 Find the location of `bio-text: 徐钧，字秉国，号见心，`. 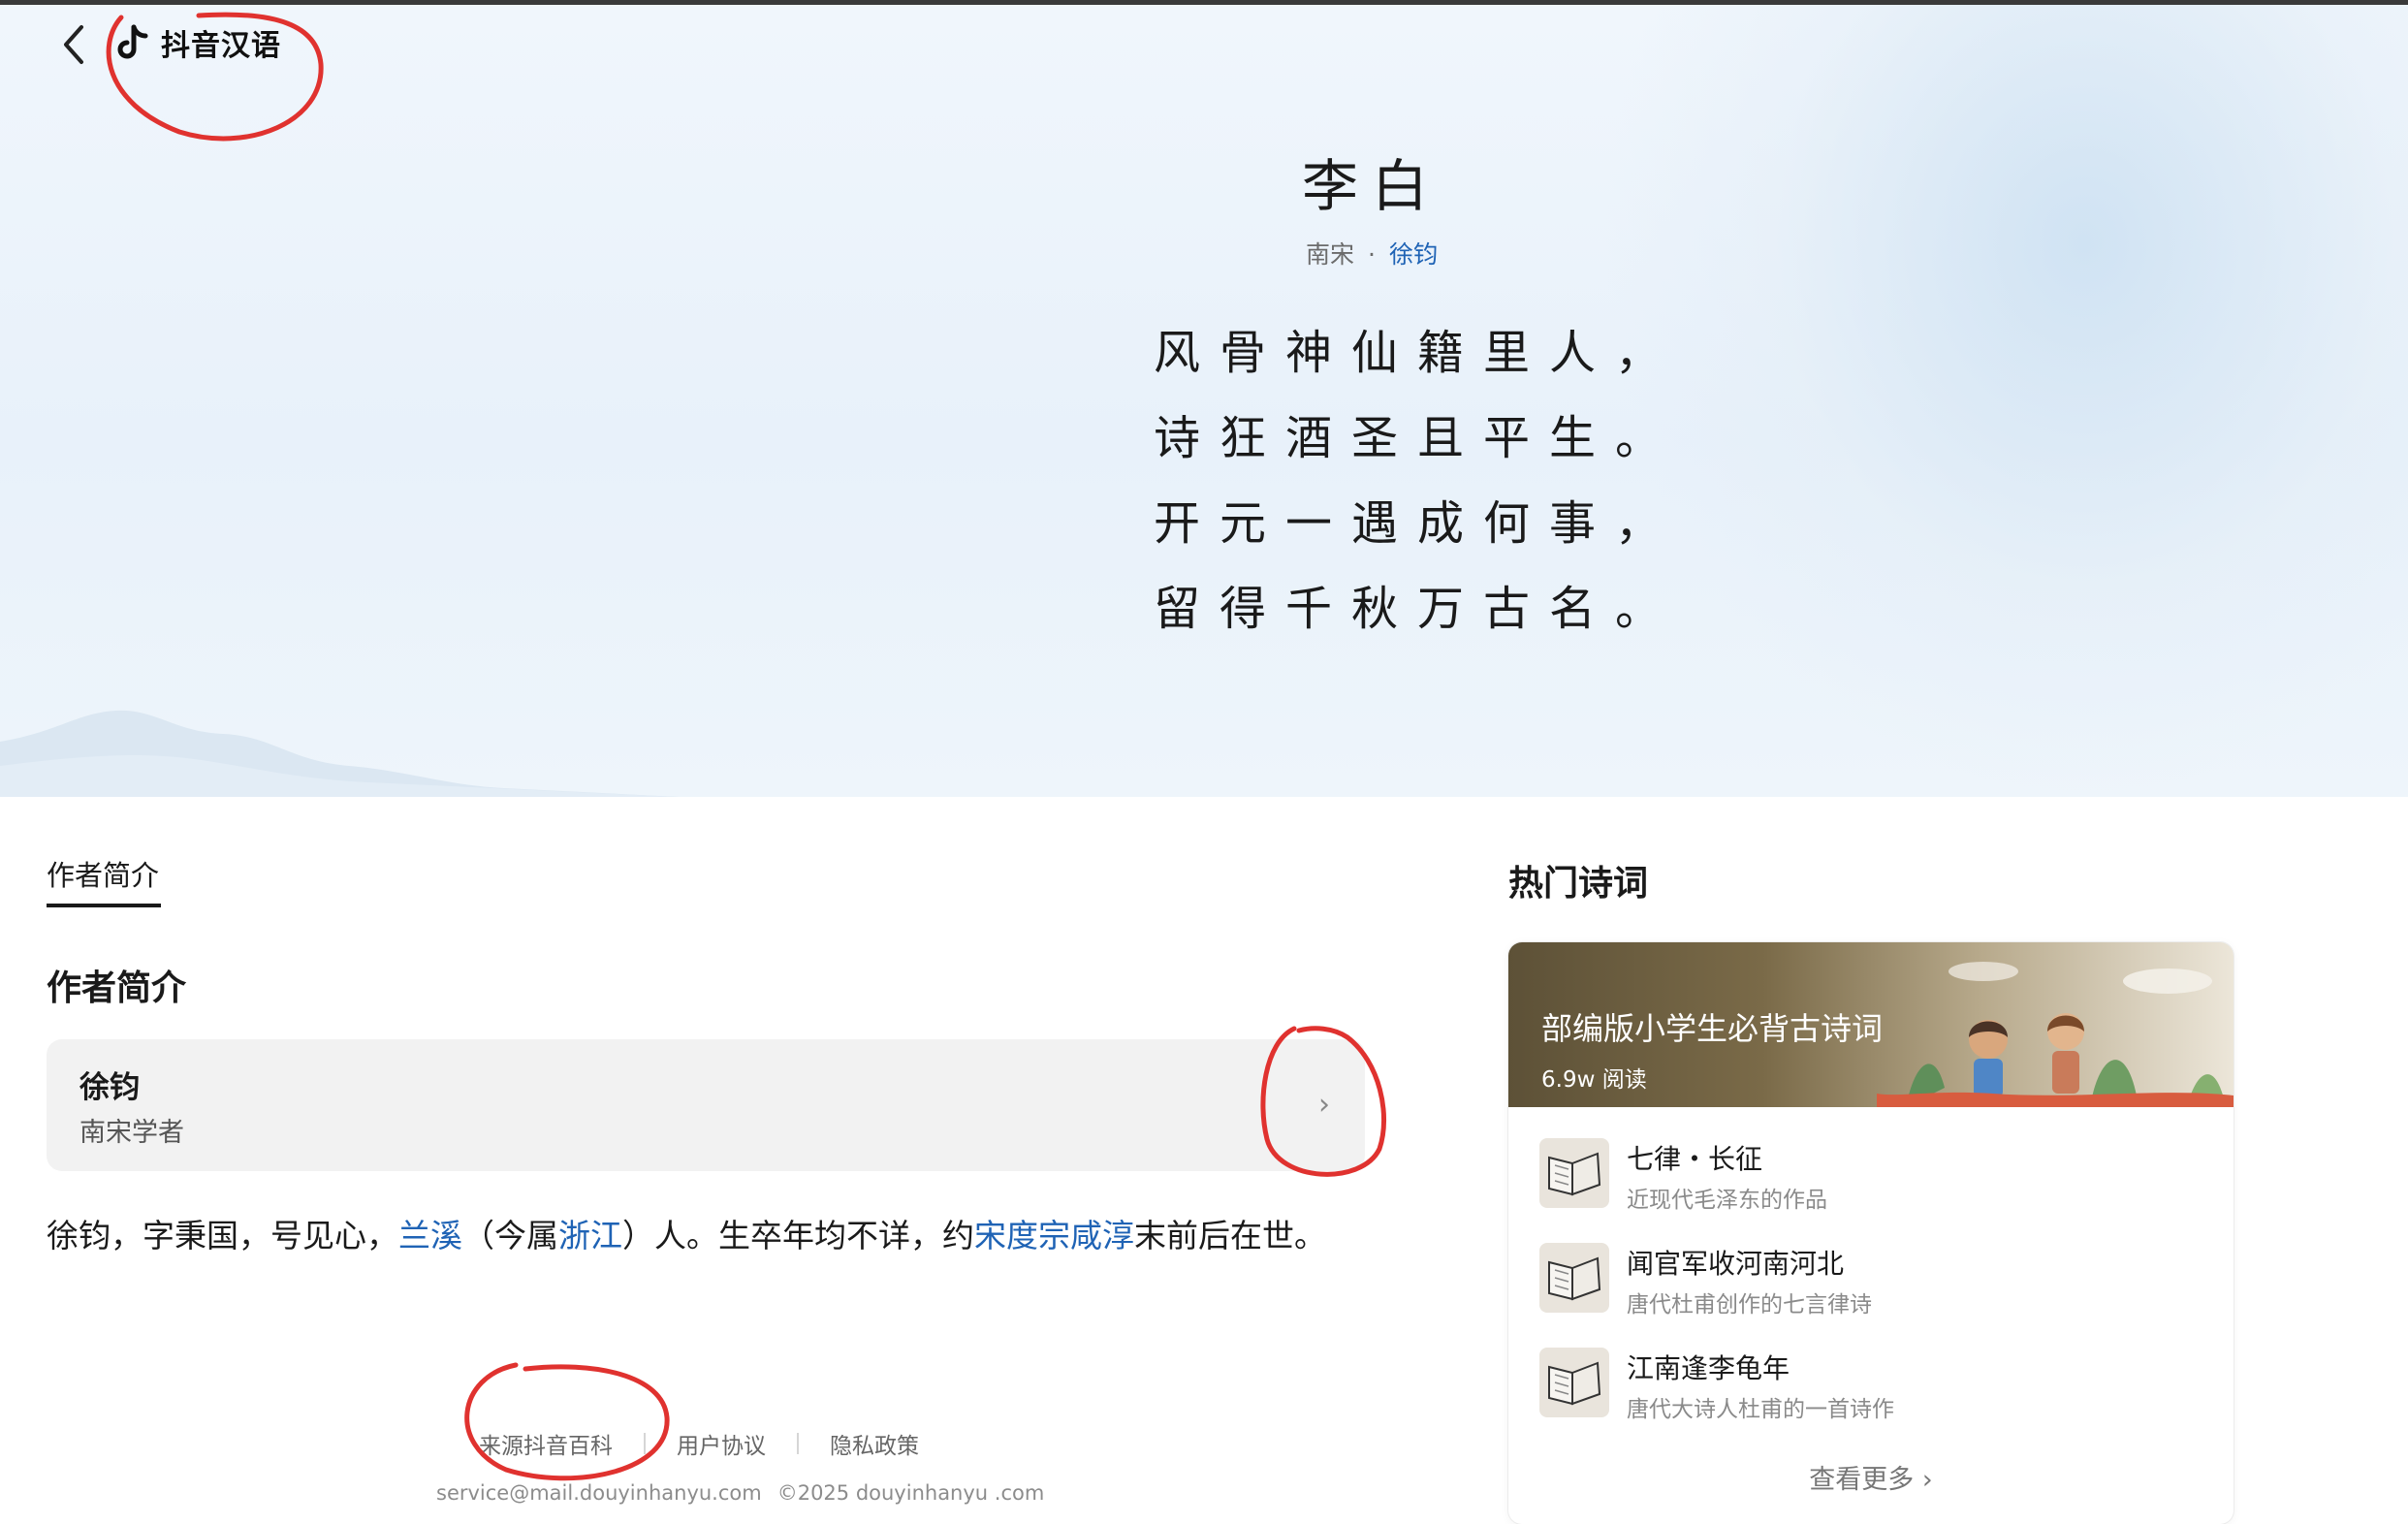

bio-text: 徐钧，字秉国，号见心， is located at coordinates (222, 1235).